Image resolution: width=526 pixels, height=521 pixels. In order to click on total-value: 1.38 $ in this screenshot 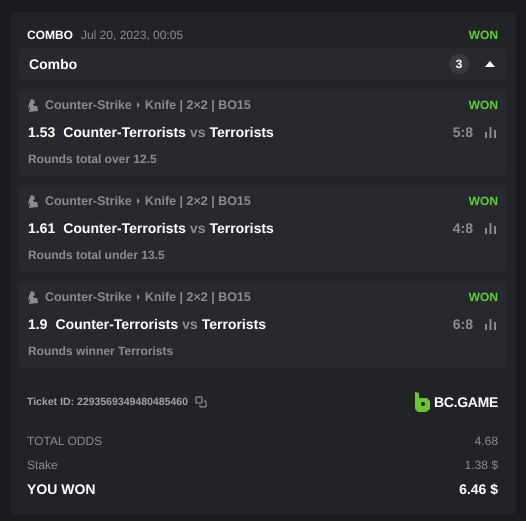, I will do `click(481, 465)`.